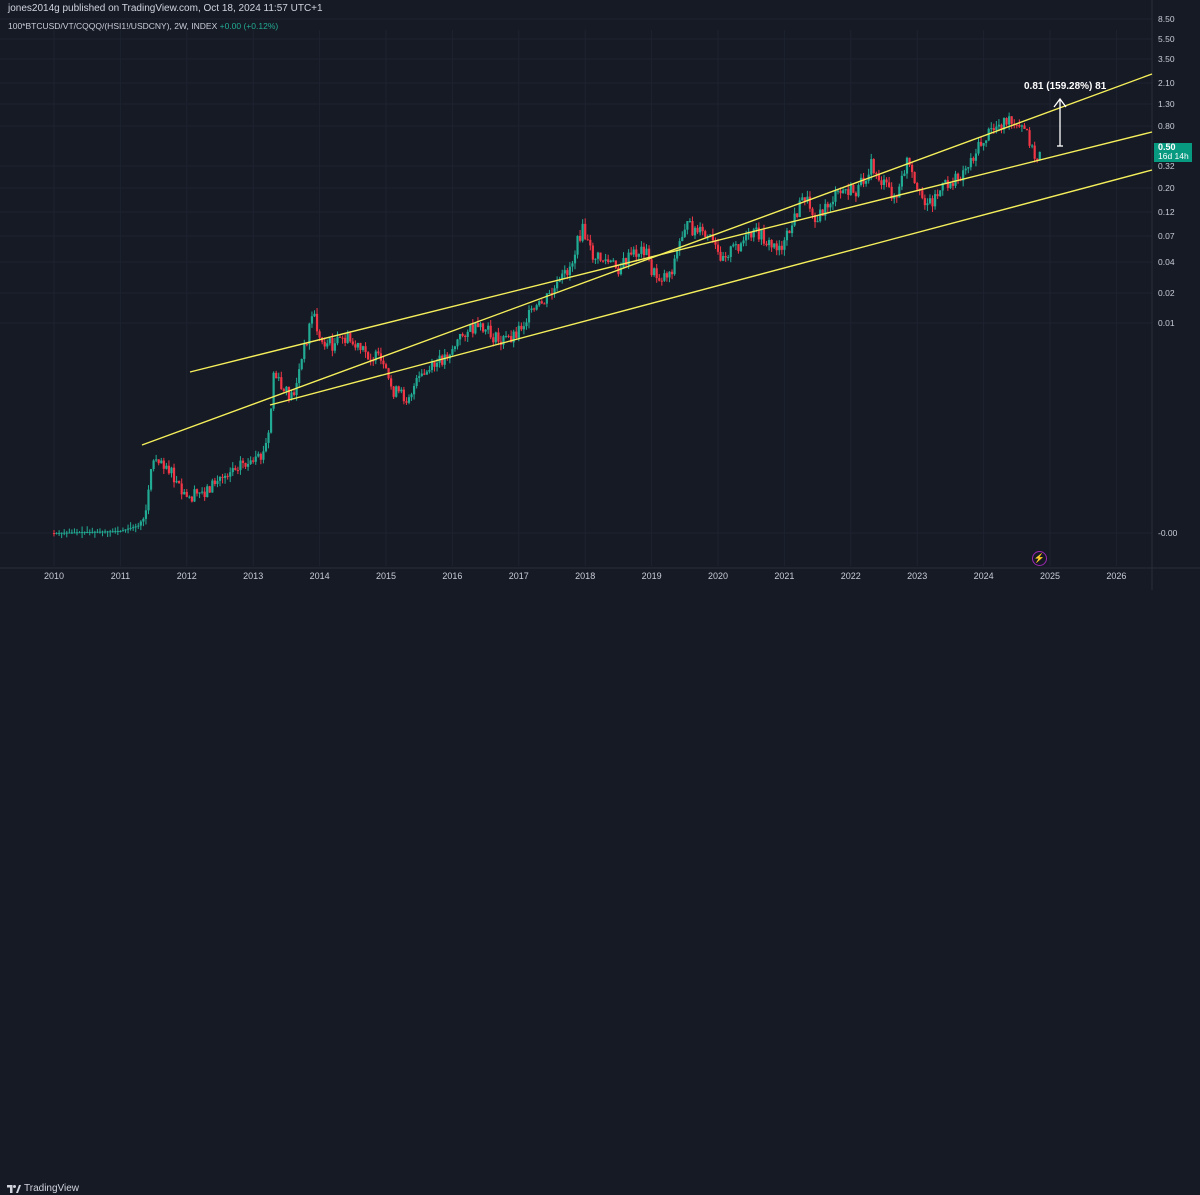 This screenshot has height=1195, width=1200. Describe the element at coordinates (452, 576) in the screenshot. I see `time-tick-label: 2016` at that location.